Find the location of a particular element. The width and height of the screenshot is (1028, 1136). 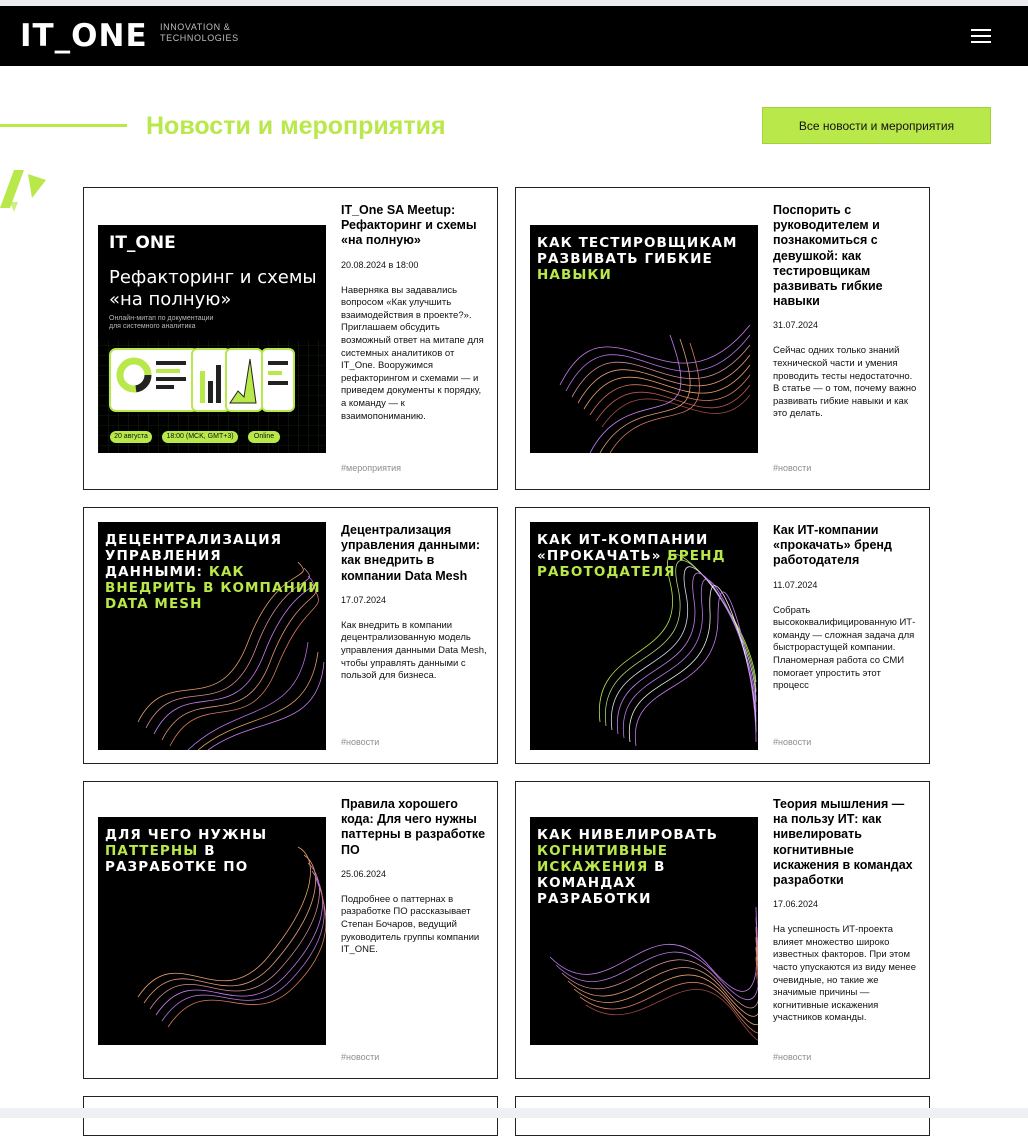

card-date: 31.07.2024 is located at coordinates (796, 325).